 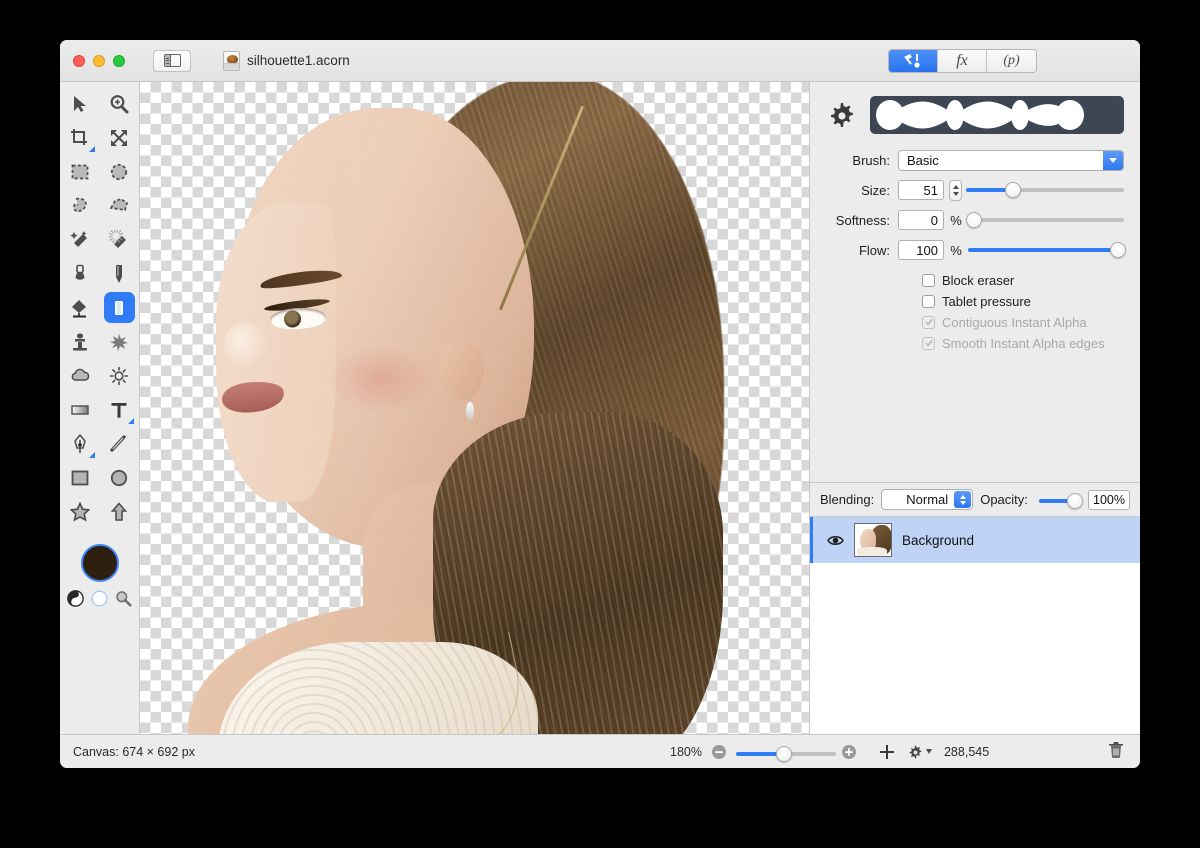 What do you see at coordinates (997, 115) in the screenshot?
I see `brush-stroke-preview` at bounding box center [997, 115].